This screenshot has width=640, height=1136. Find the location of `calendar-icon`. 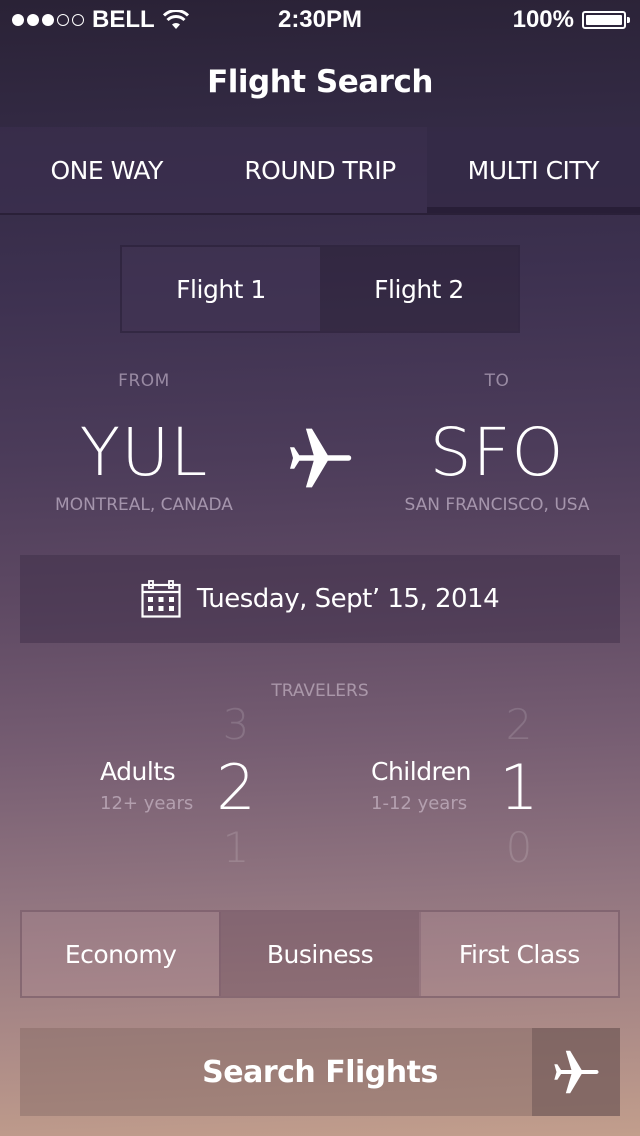

calendar-icon is located at coordinates (161, 599).